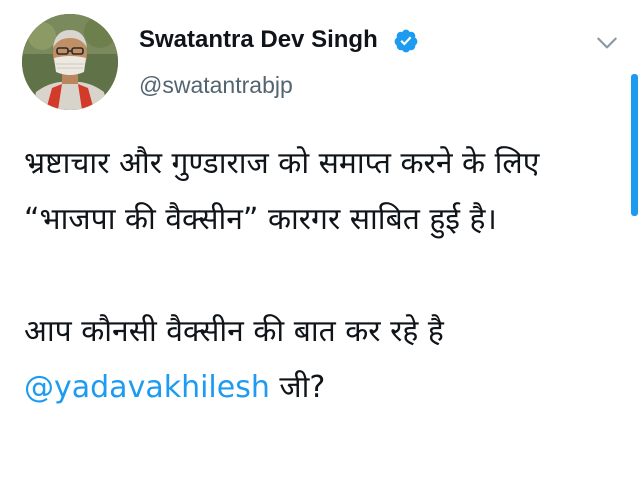 The image size is (639, 480). I want to click on scrollbar, so click(634, 145).